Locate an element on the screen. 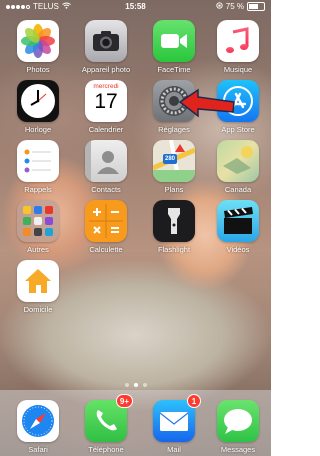 The width and height of the screenshot is (320, 456). notification-badge: 9+ is located at coordinates (124, 401).